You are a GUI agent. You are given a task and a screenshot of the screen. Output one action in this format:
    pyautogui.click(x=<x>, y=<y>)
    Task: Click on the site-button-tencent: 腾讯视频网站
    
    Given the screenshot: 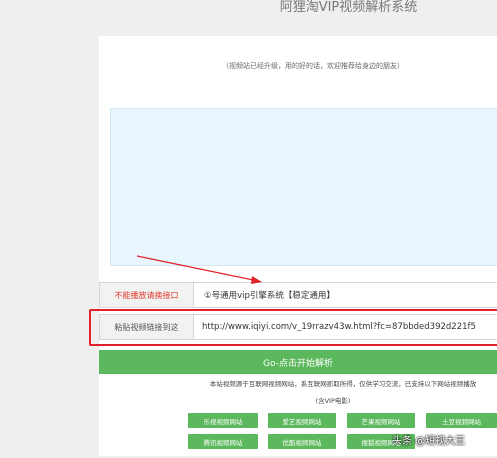 What is the action you would take?
    pyautogui.click(x=223, y=441)
    